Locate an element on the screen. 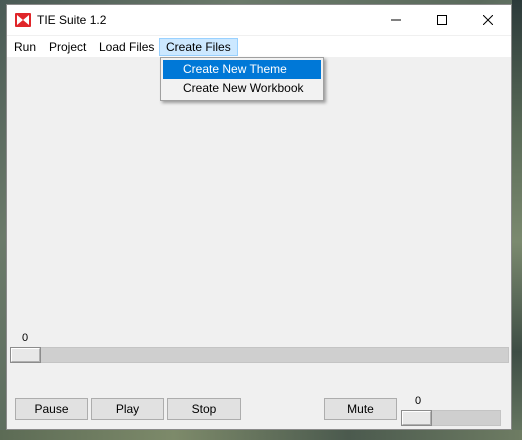 The width and height of the screenshot is (522, 440). desktop-background-bottom is located at coordinates (261, 435).